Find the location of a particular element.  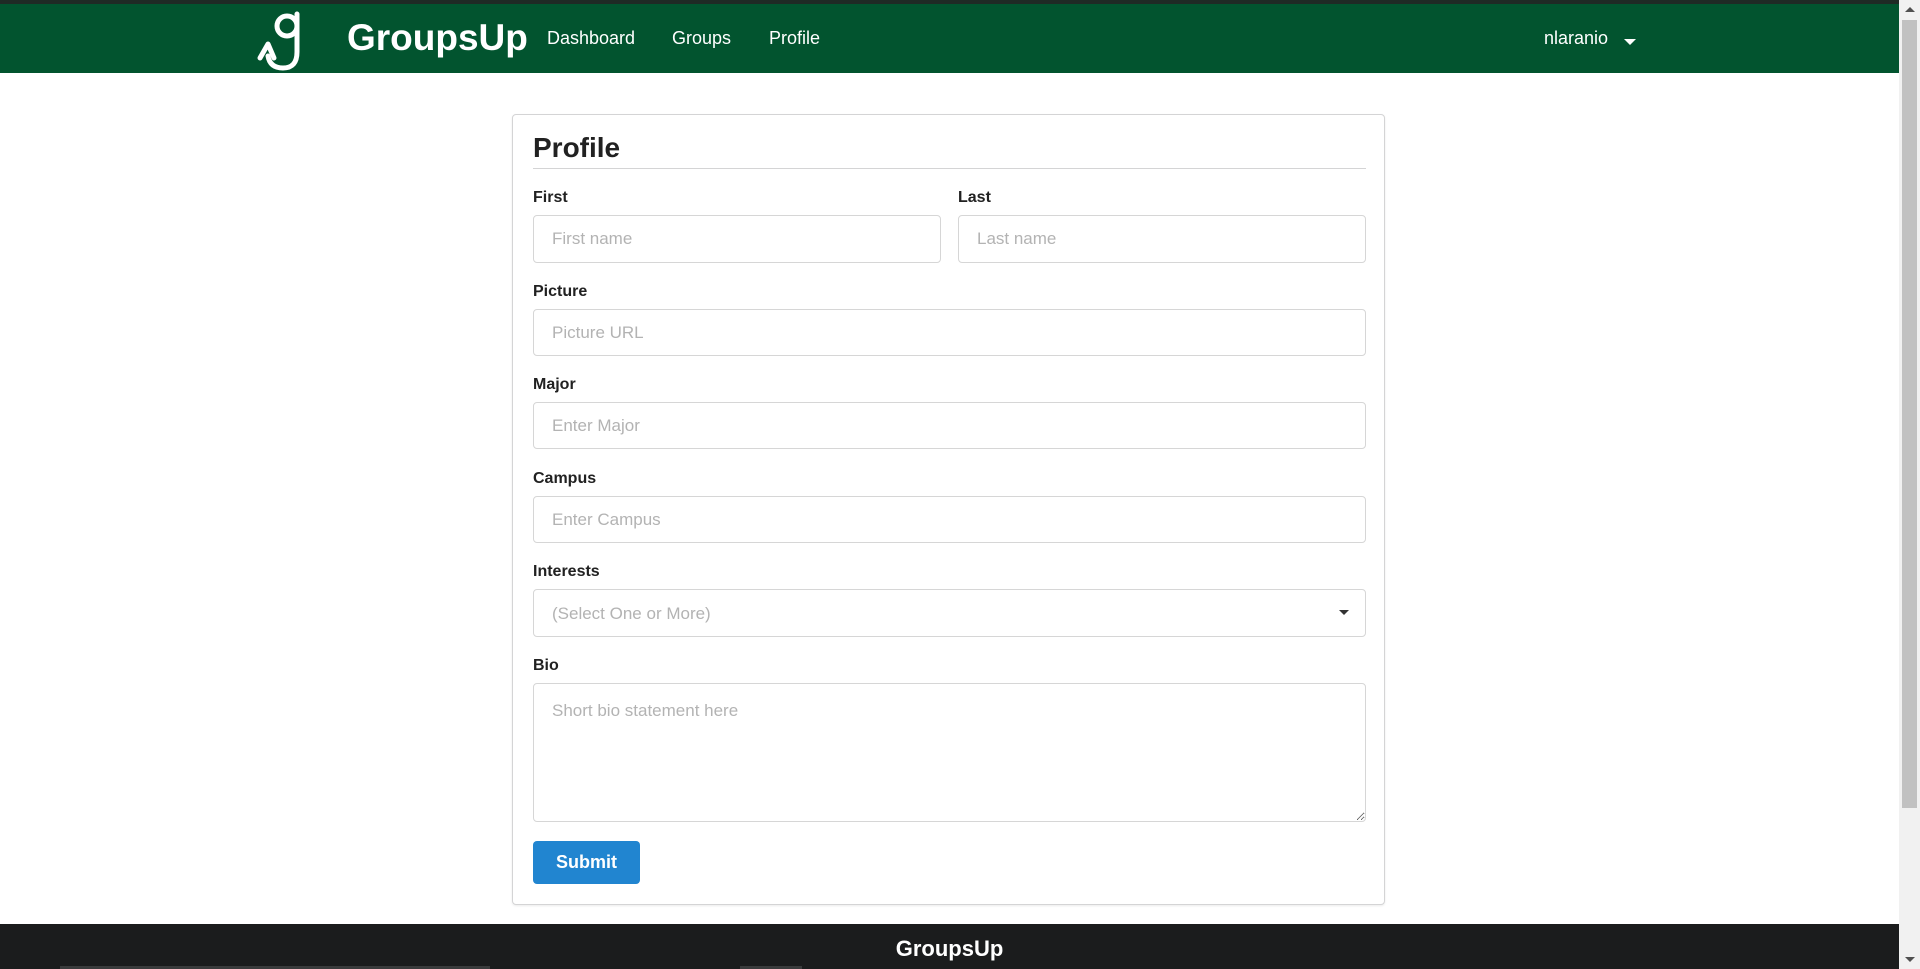

vertical-scrollbar is located at coordinates (1909, 484).